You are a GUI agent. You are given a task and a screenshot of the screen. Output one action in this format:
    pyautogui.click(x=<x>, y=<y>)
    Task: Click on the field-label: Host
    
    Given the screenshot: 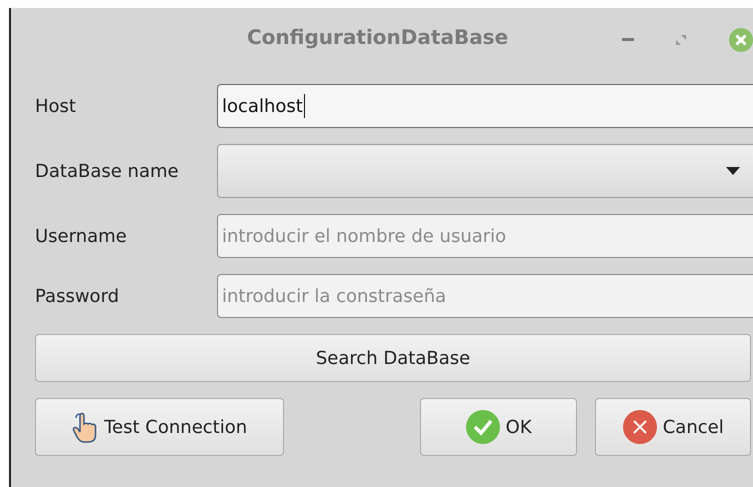 What is the action you would take?
    pyautogui.click(x=56, y=106)
    